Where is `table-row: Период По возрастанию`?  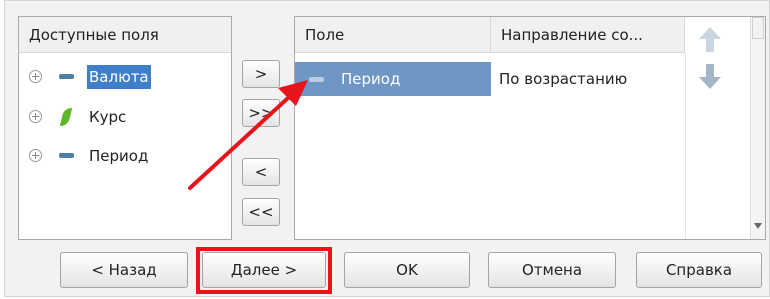 table-row: Период По возрастанию is located at coordinates (490, 79).